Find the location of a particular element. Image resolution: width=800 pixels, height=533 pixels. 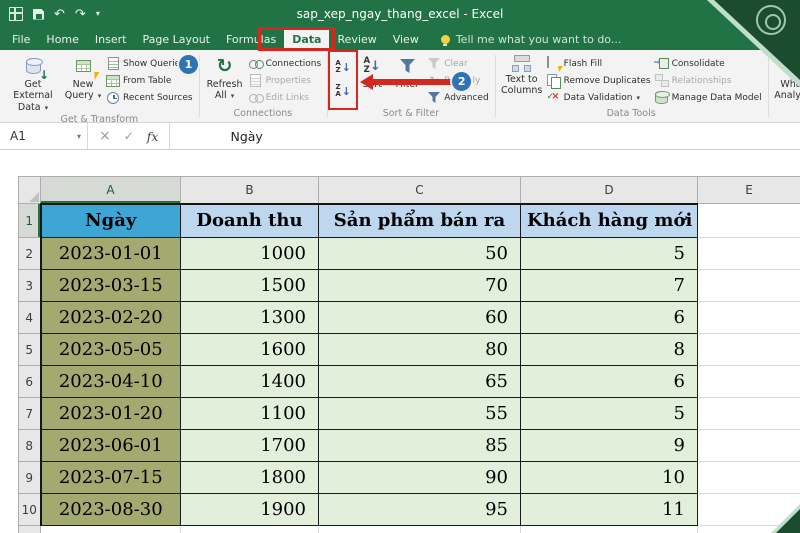

tab-page-layout: Page Layout is located at coordinates (176, 39).